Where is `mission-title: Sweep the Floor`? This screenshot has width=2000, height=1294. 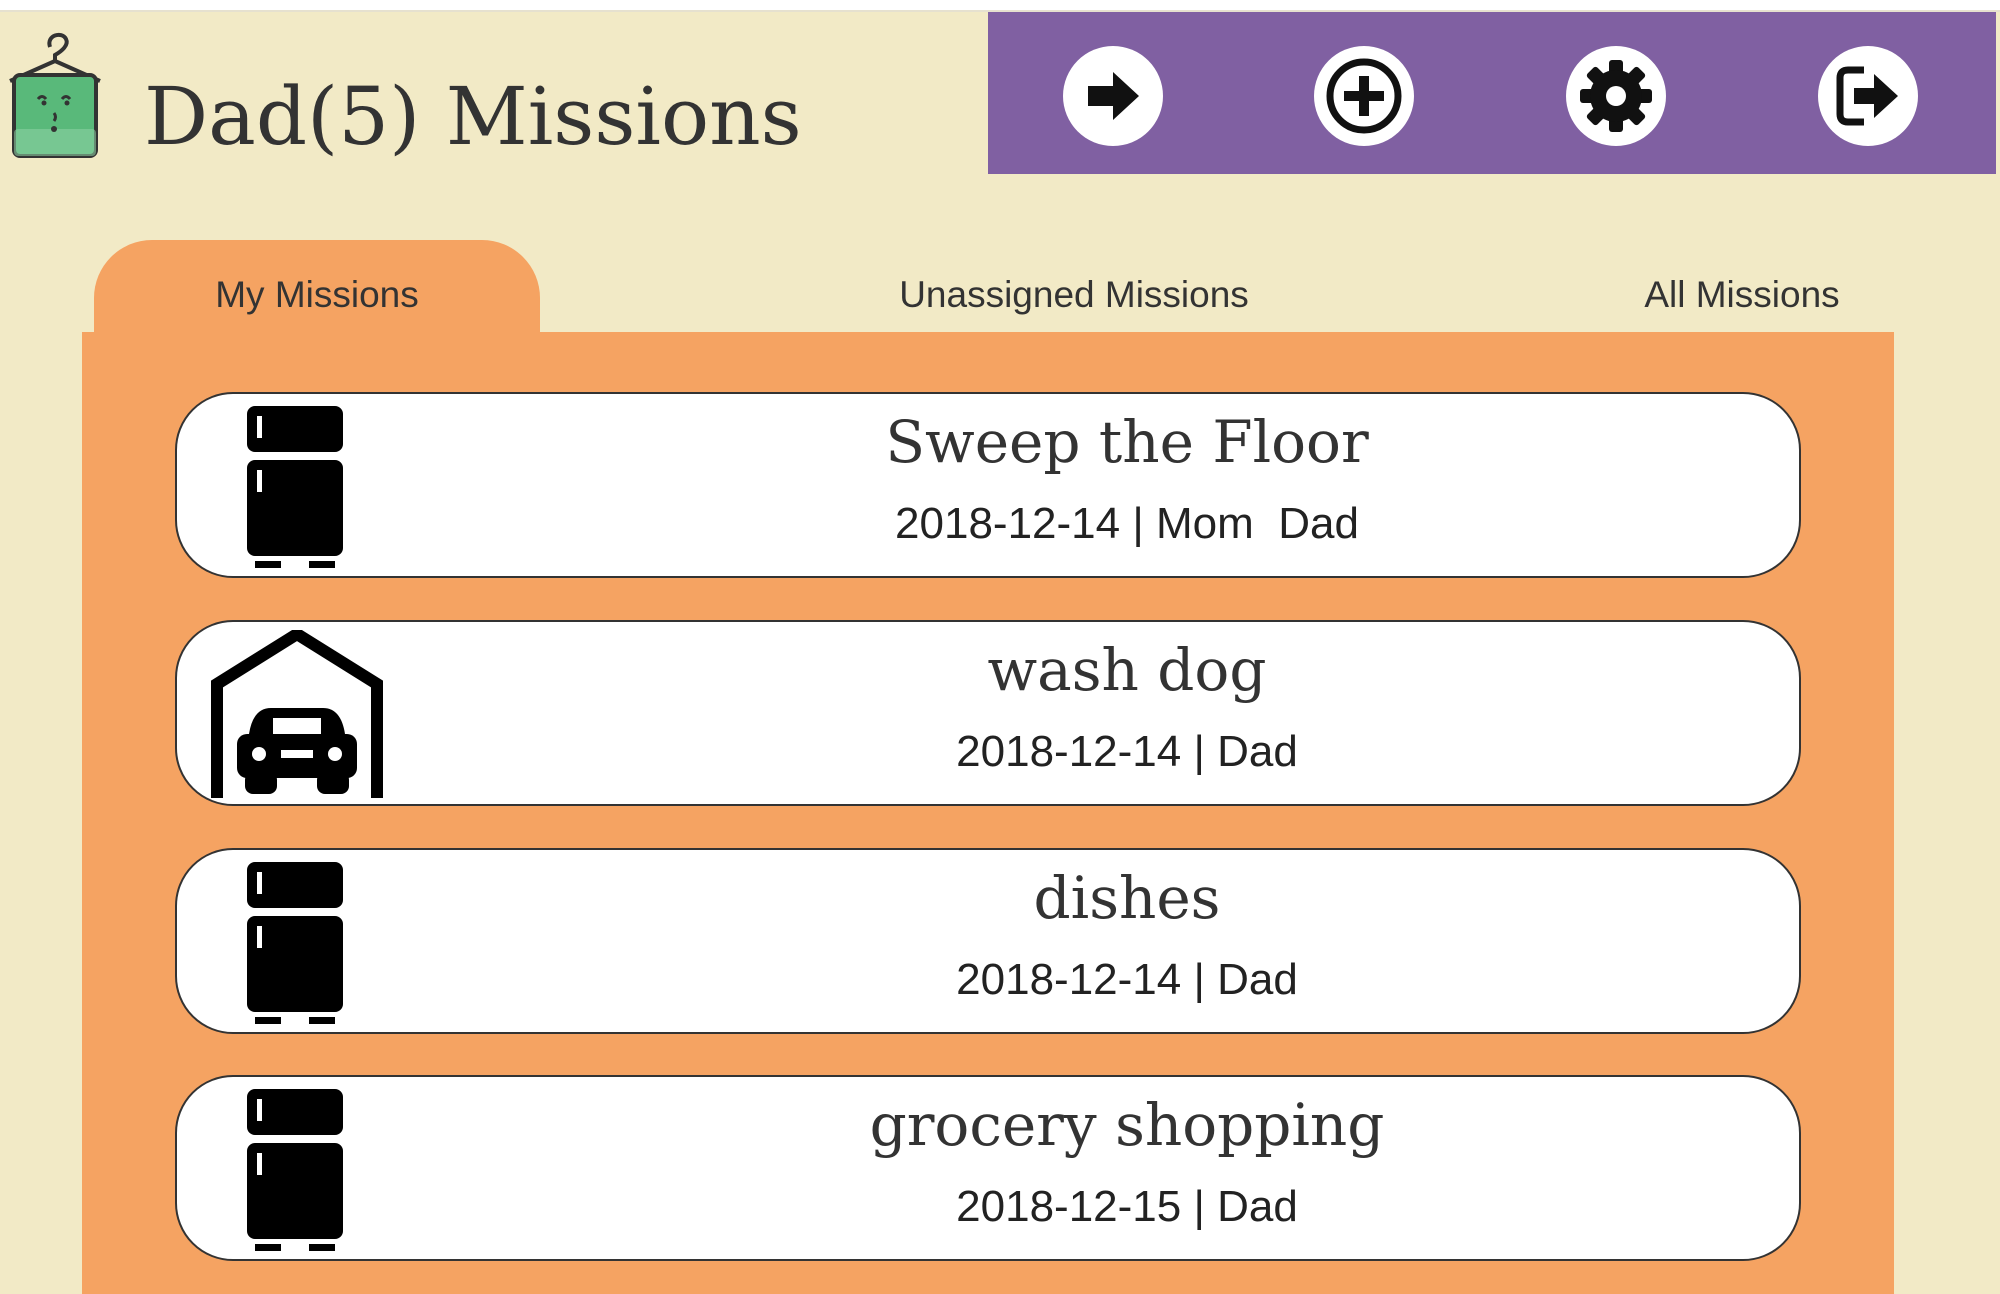
mission-title: Sweep the Floor is located at coordinates (1127, 442).